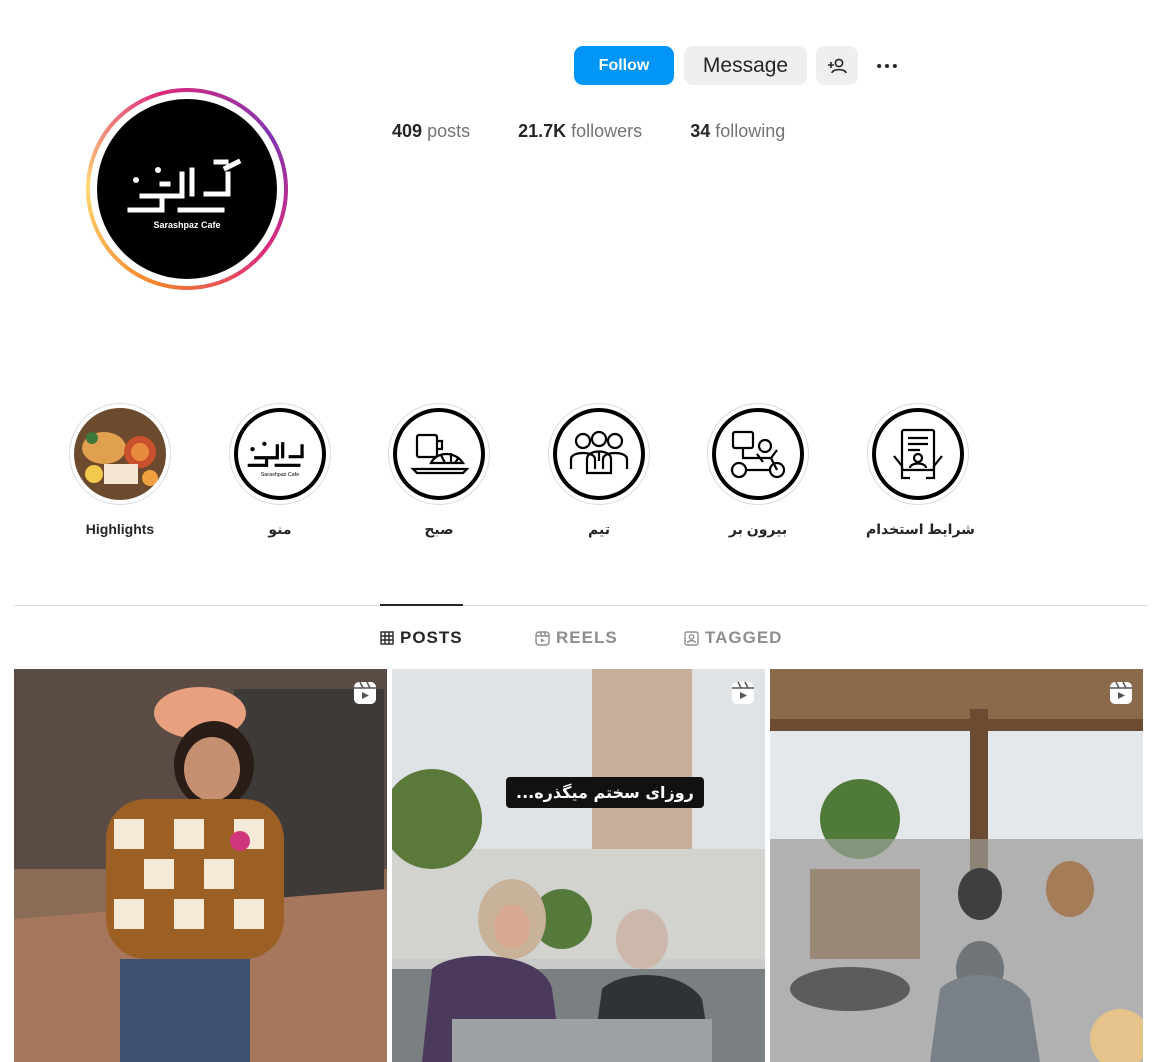 This screenshot has width=1160, height=1062. I want to click on active-tab-indicator, so click(421, 605).